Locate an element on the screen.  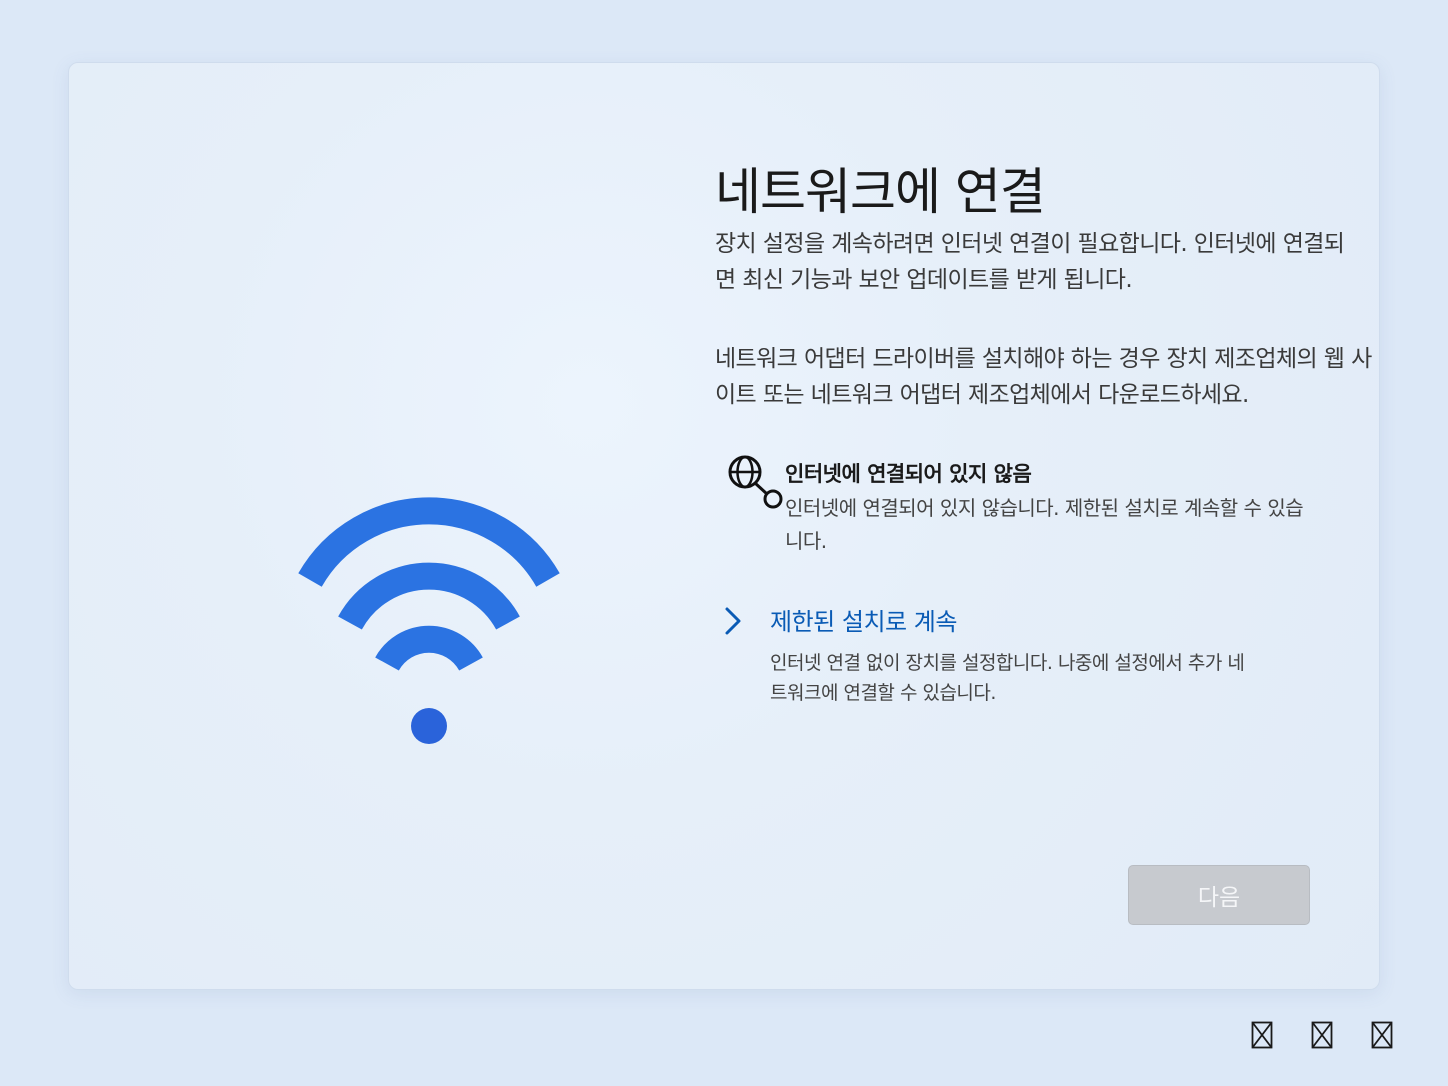
status-description: 인터넷에 연결되어 있지 않습니다. 제한된 설치로 계속할 수 있습니다. is located at coordinates (1044, 524).